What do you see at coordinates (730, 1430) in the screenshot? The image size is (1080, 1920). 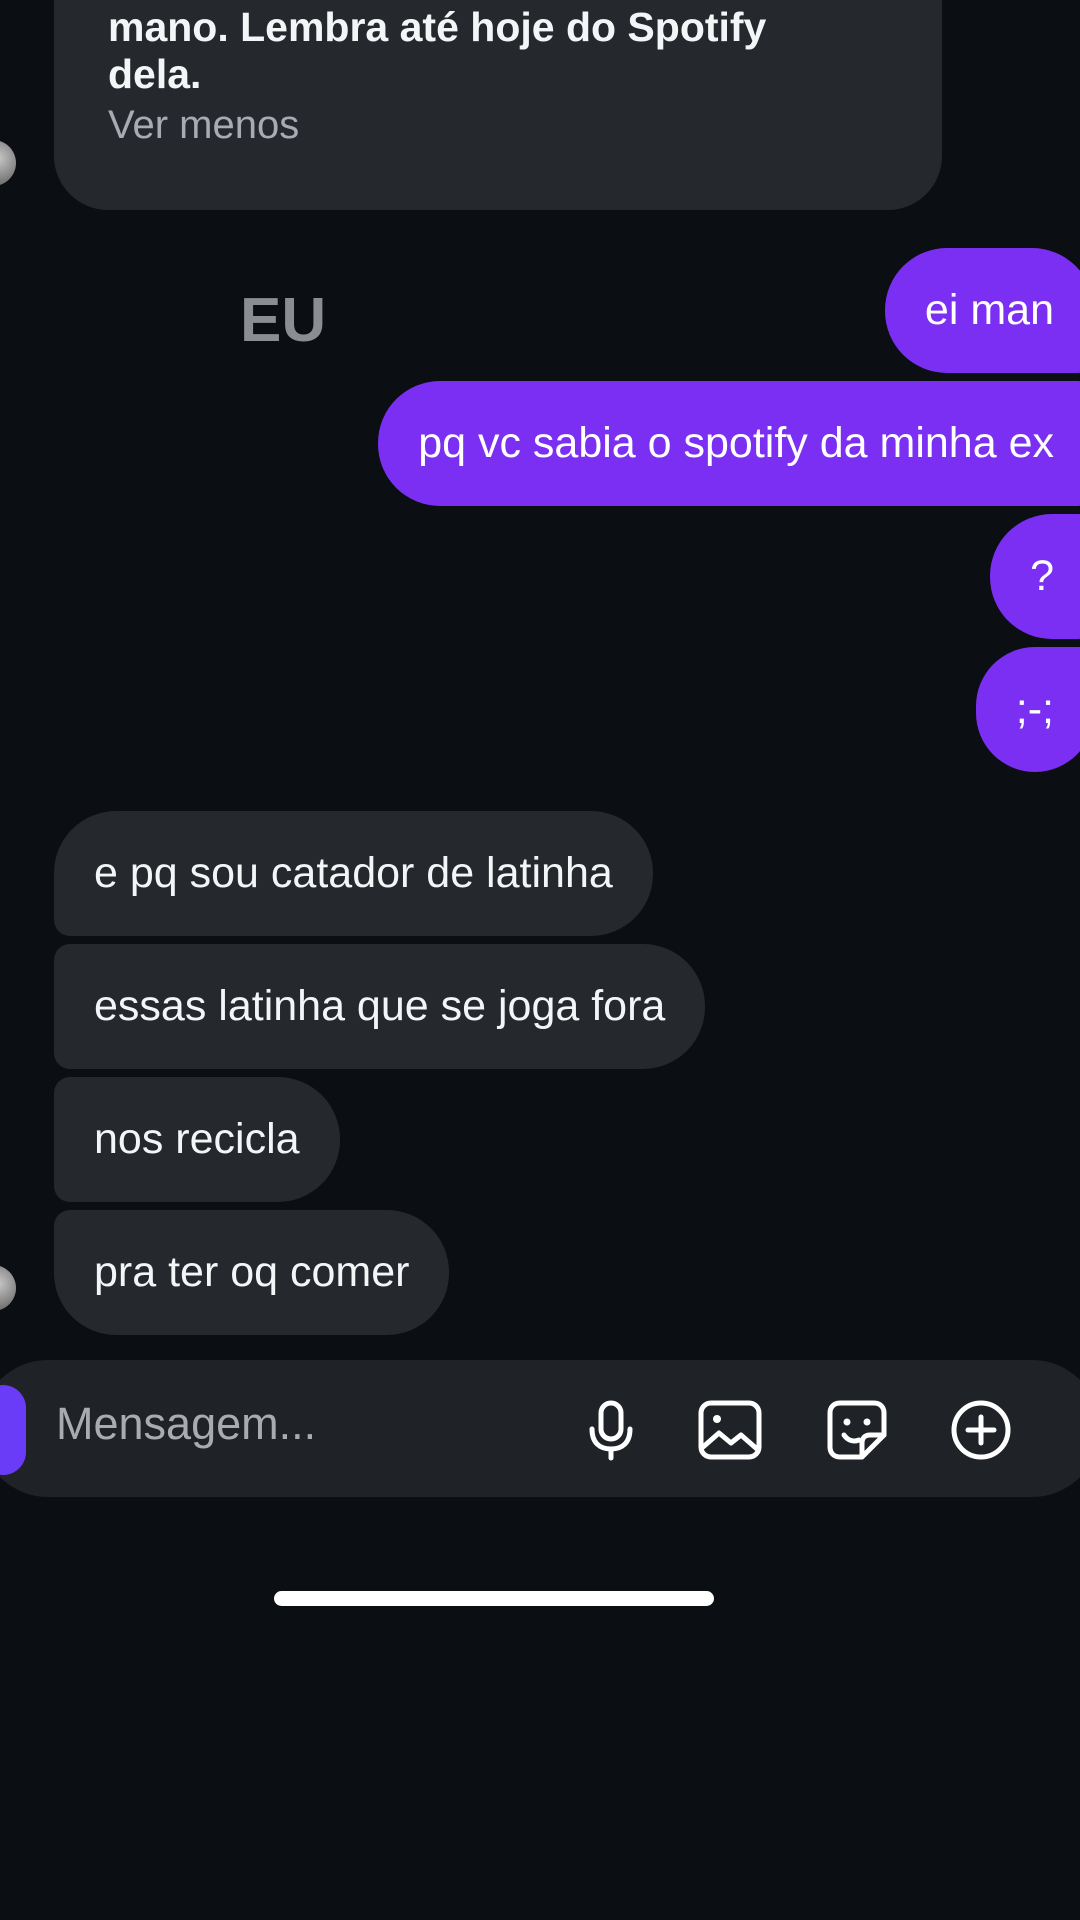 I see `gallery-icon` at bounding box center [730, 1430].